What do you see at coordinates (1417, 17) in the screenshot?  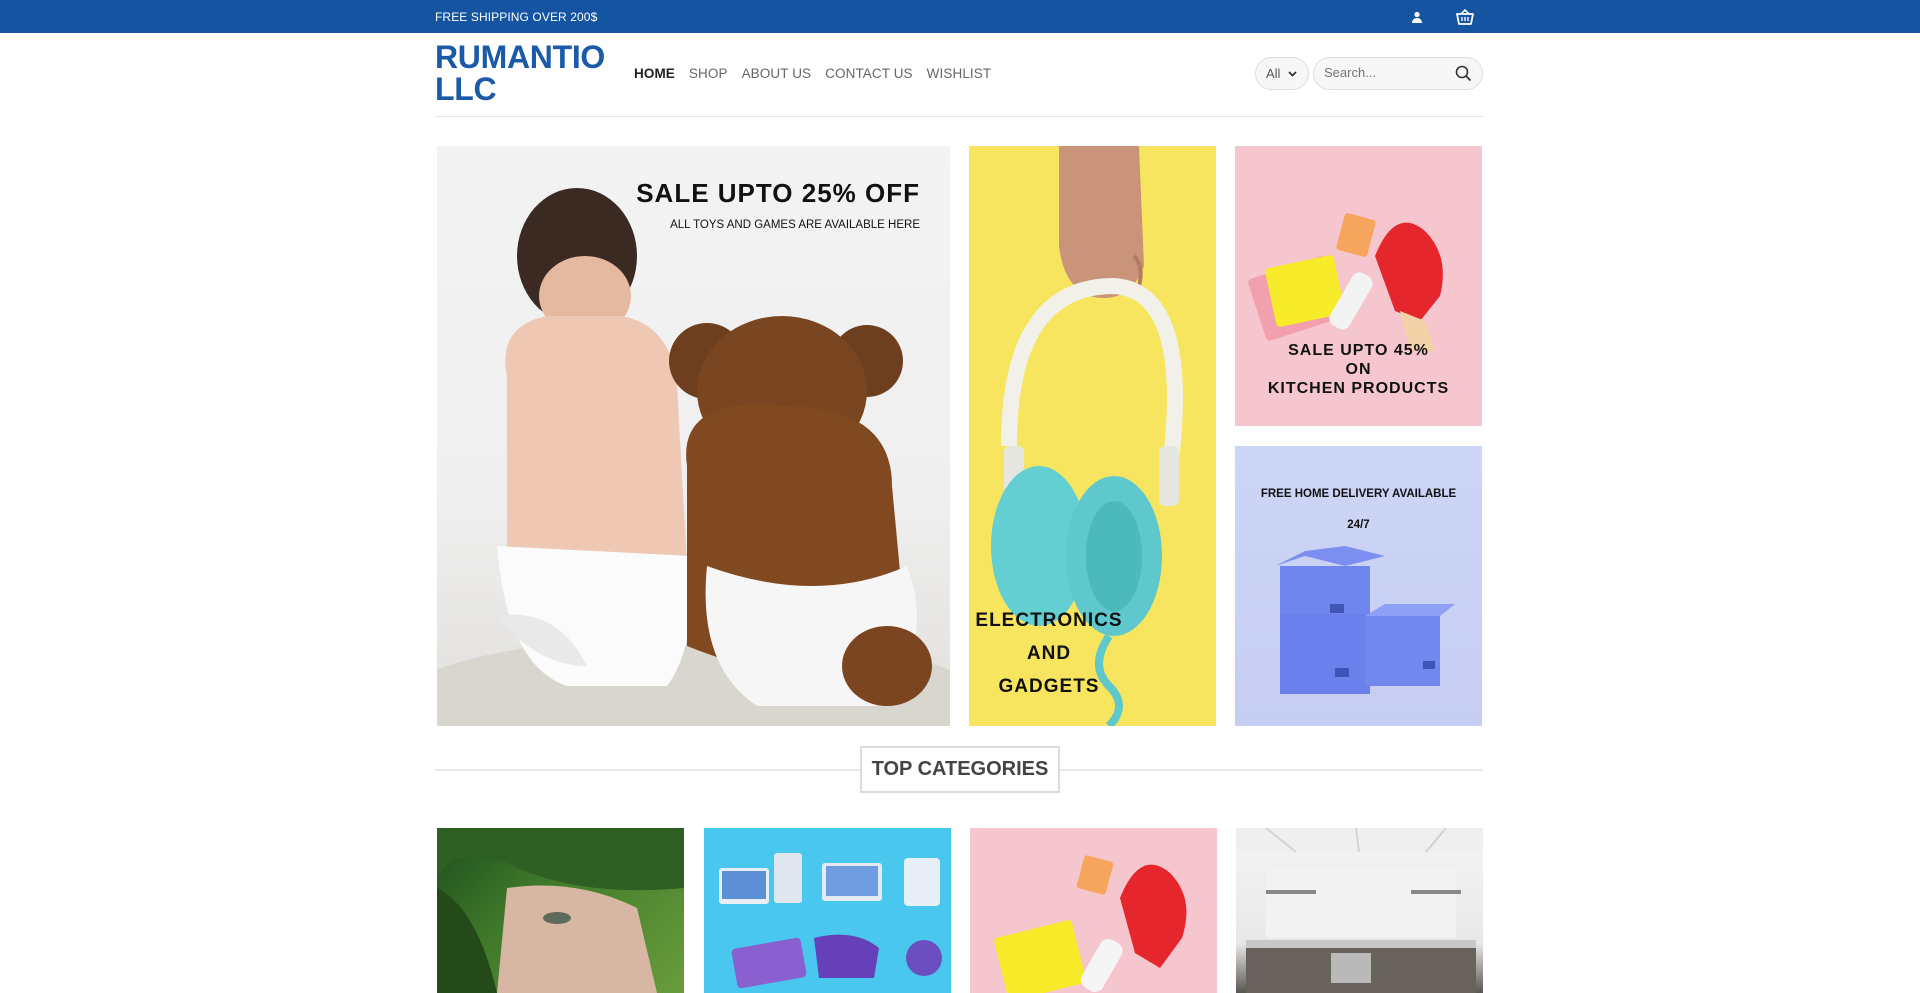 I see `user-icon` at bounding box center [1417, 17].